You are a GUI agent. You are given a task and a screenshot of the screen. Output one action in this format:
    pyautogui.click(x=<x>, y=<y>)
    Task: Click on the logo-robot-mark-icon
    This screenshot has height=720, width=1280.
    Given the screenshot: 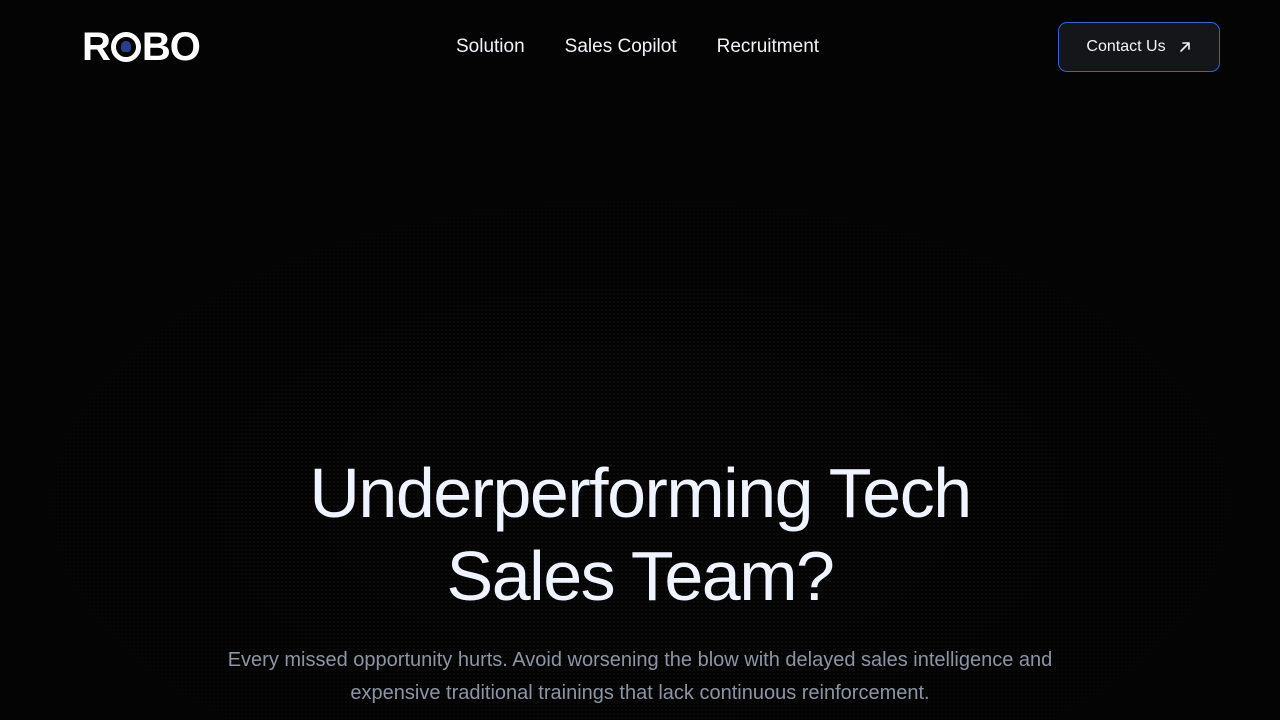 What is the action you would take?
    pyautogui.click(x=125, y=47)
    